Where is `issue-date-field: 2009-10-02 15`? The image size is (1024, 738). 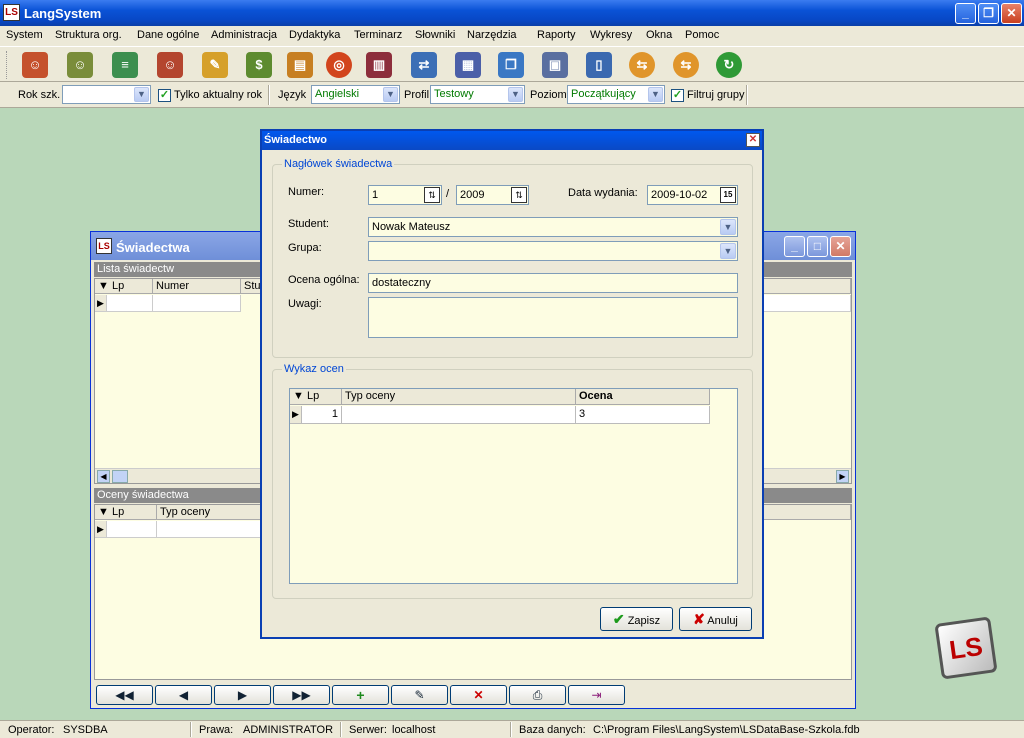
issue-date-field: 2009-10-02 15 is located at coordinates (692, 195).